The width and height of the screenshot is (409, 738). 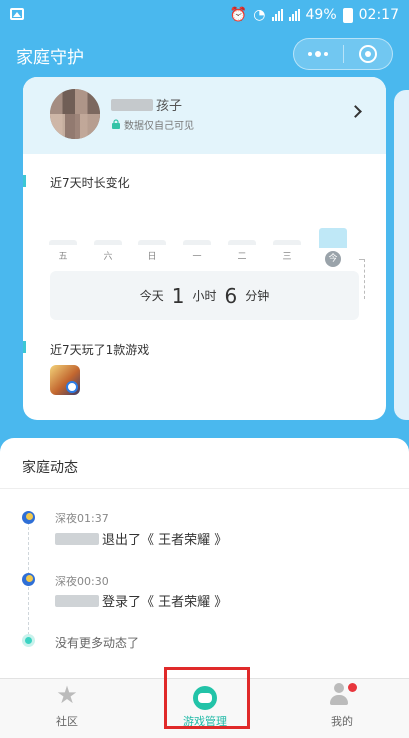 I want to click on event-time: 深夜00:30, so click(x=82, y=581).